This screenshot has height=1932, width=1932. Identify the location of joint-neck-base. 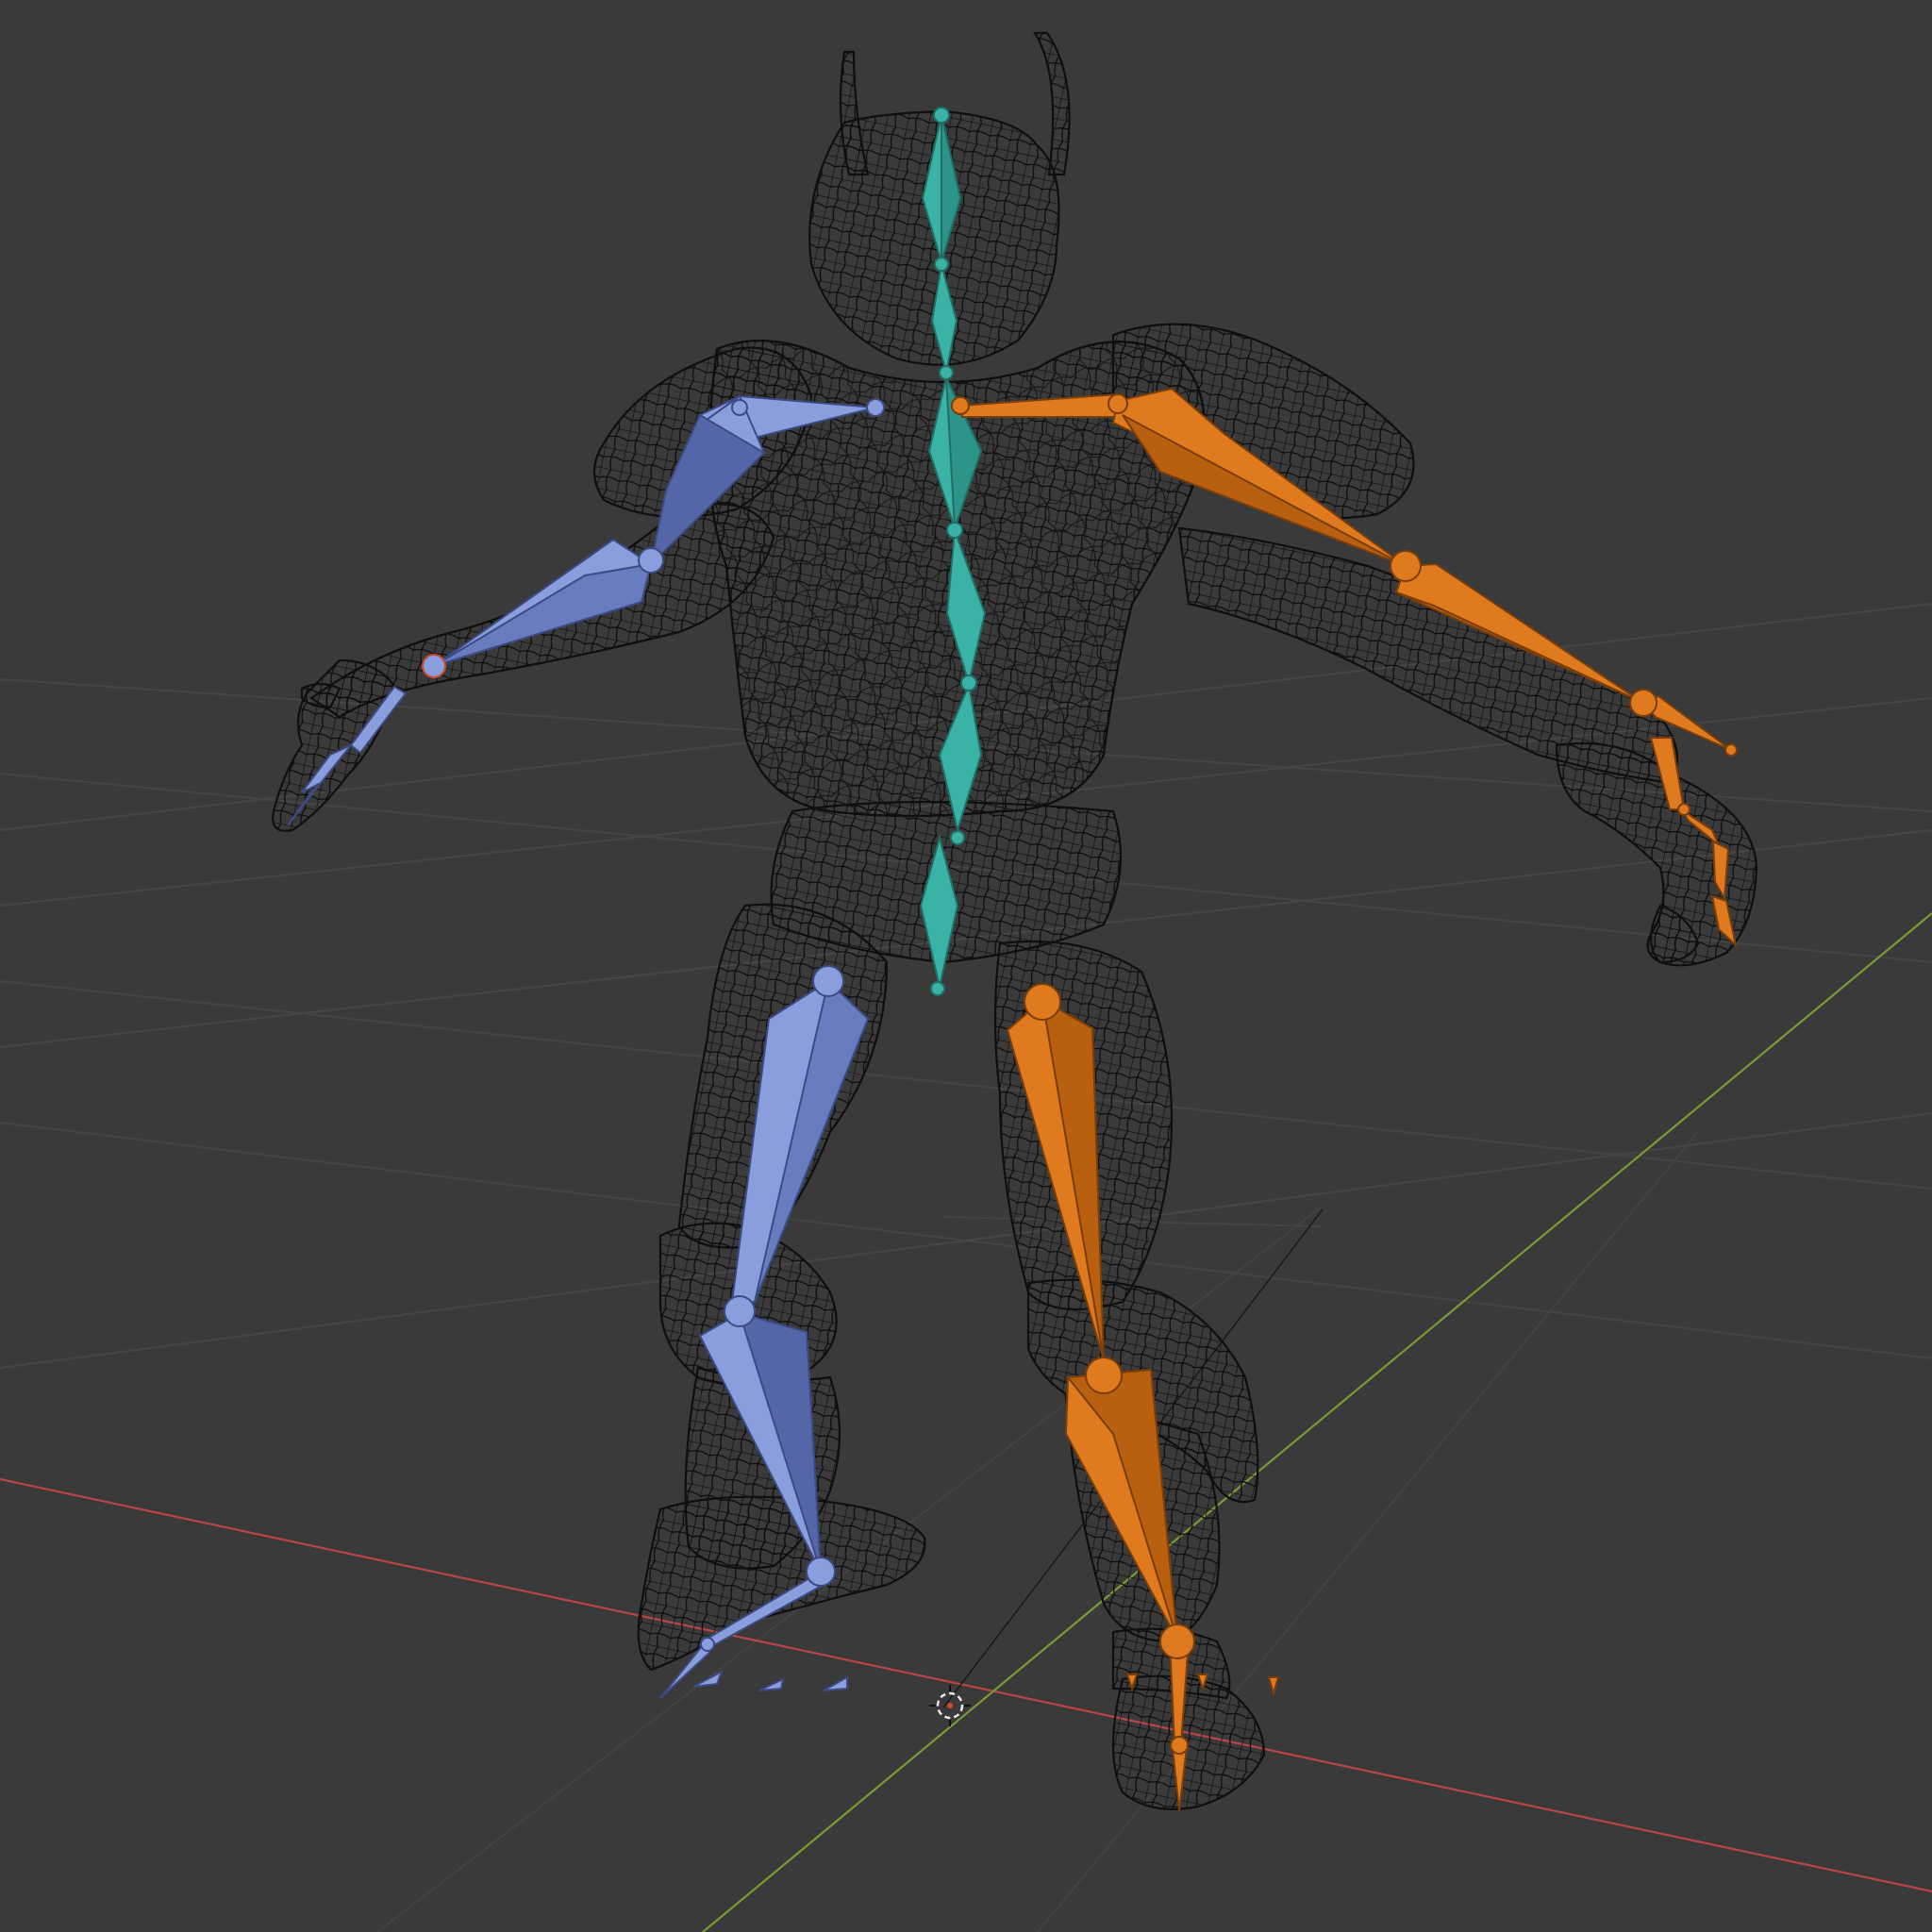
(947, 372).